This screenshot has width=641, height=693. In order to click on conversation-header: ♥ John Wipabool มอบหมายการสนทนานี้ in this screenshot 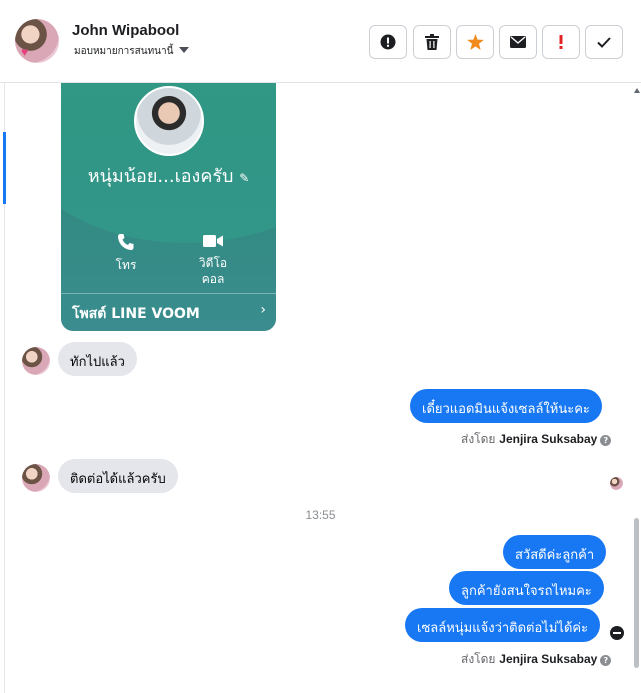, I will do `click(320, 41)`.